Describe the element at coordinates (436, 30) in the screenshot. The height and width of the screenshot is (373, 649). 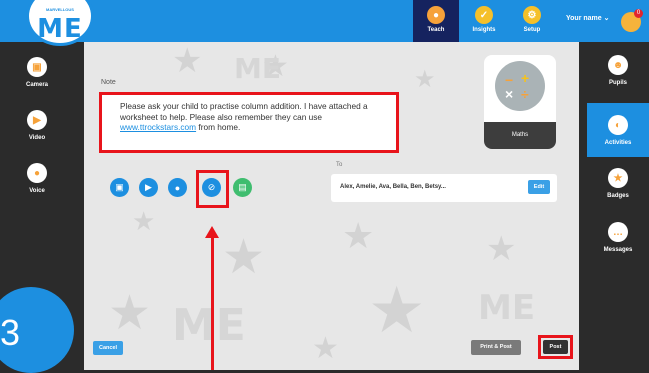
I see `tab-teach-label: Teach` at that location.